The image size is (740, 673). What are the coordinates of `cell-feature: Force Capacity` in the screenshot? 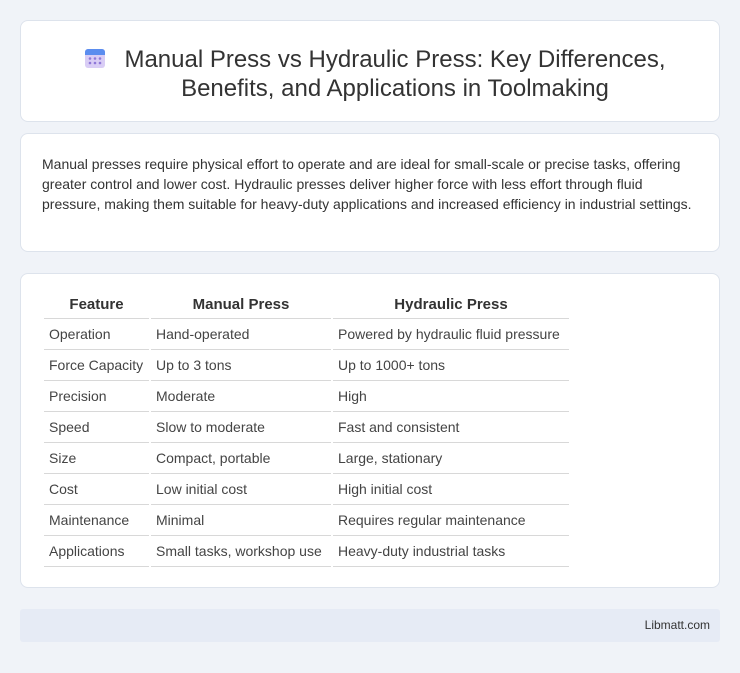 It's located at (96, 365).